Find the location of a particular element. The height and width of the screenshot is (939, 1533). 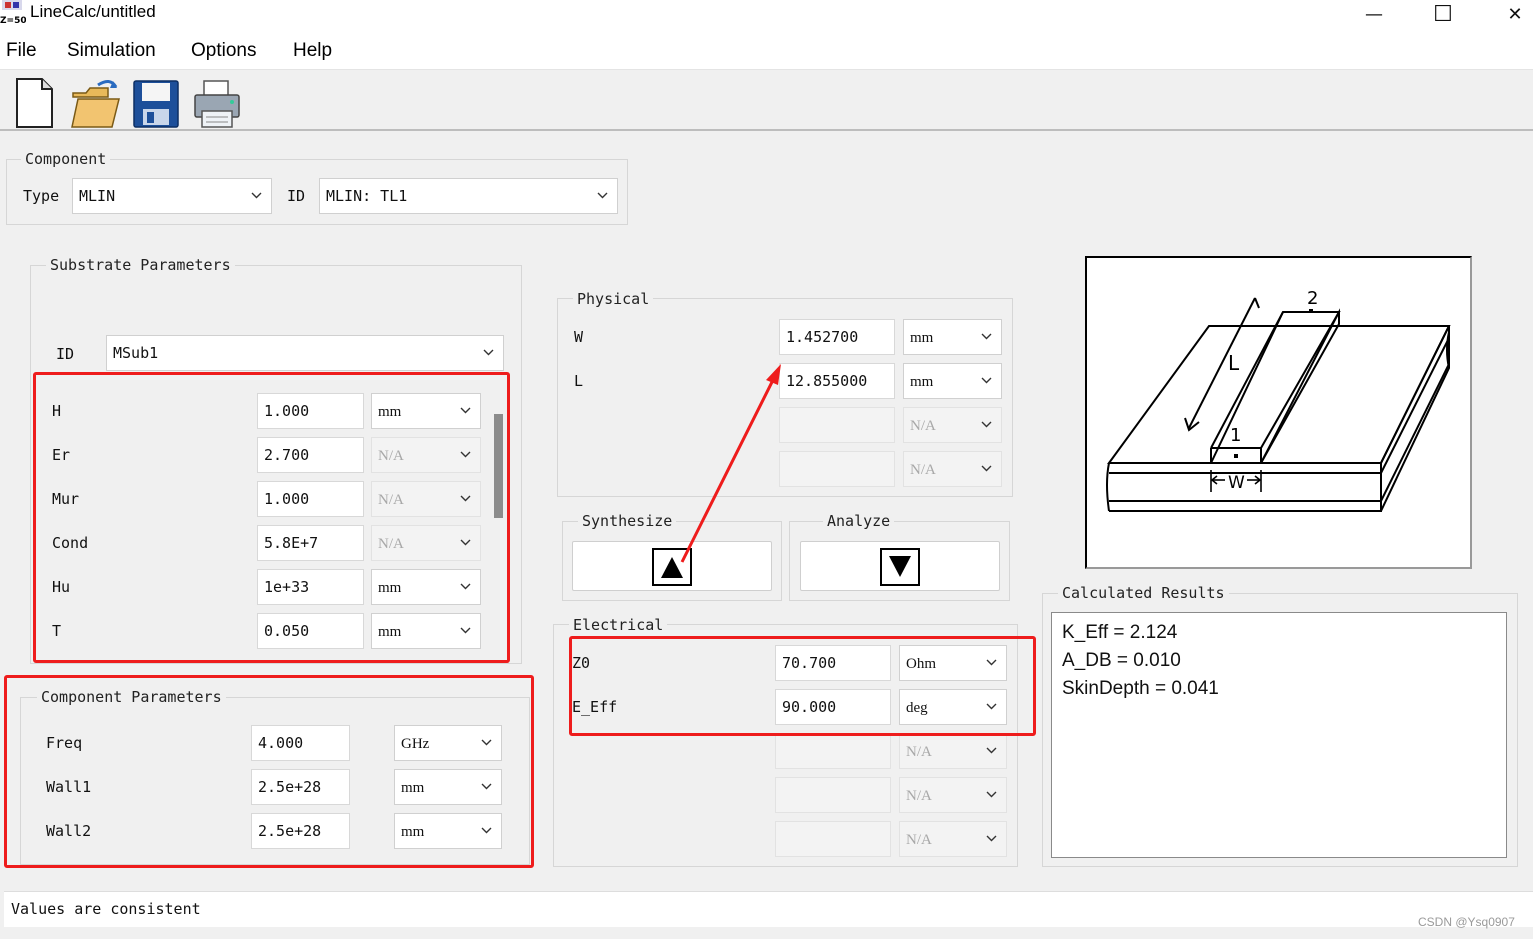

result-k-eff: K_Eff = 2.124 is located at coordinates (1120, 632).